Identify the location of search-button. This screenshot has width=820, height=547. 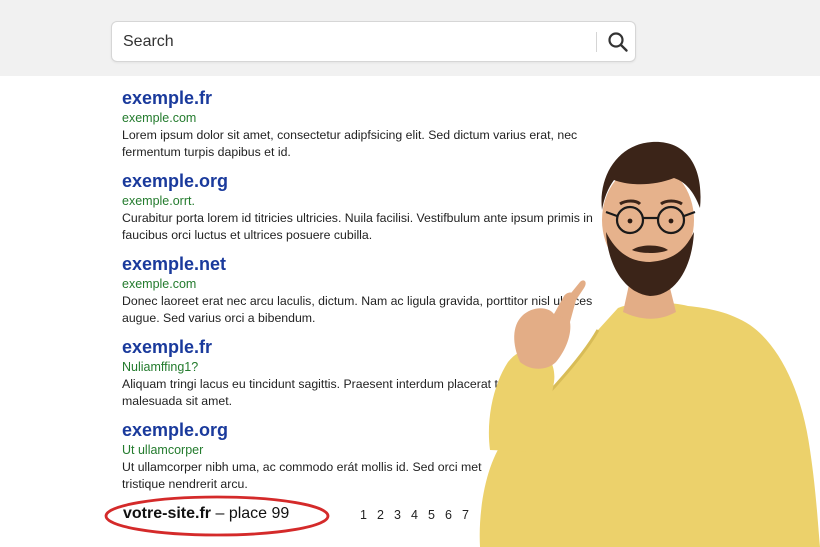
(618, 42).